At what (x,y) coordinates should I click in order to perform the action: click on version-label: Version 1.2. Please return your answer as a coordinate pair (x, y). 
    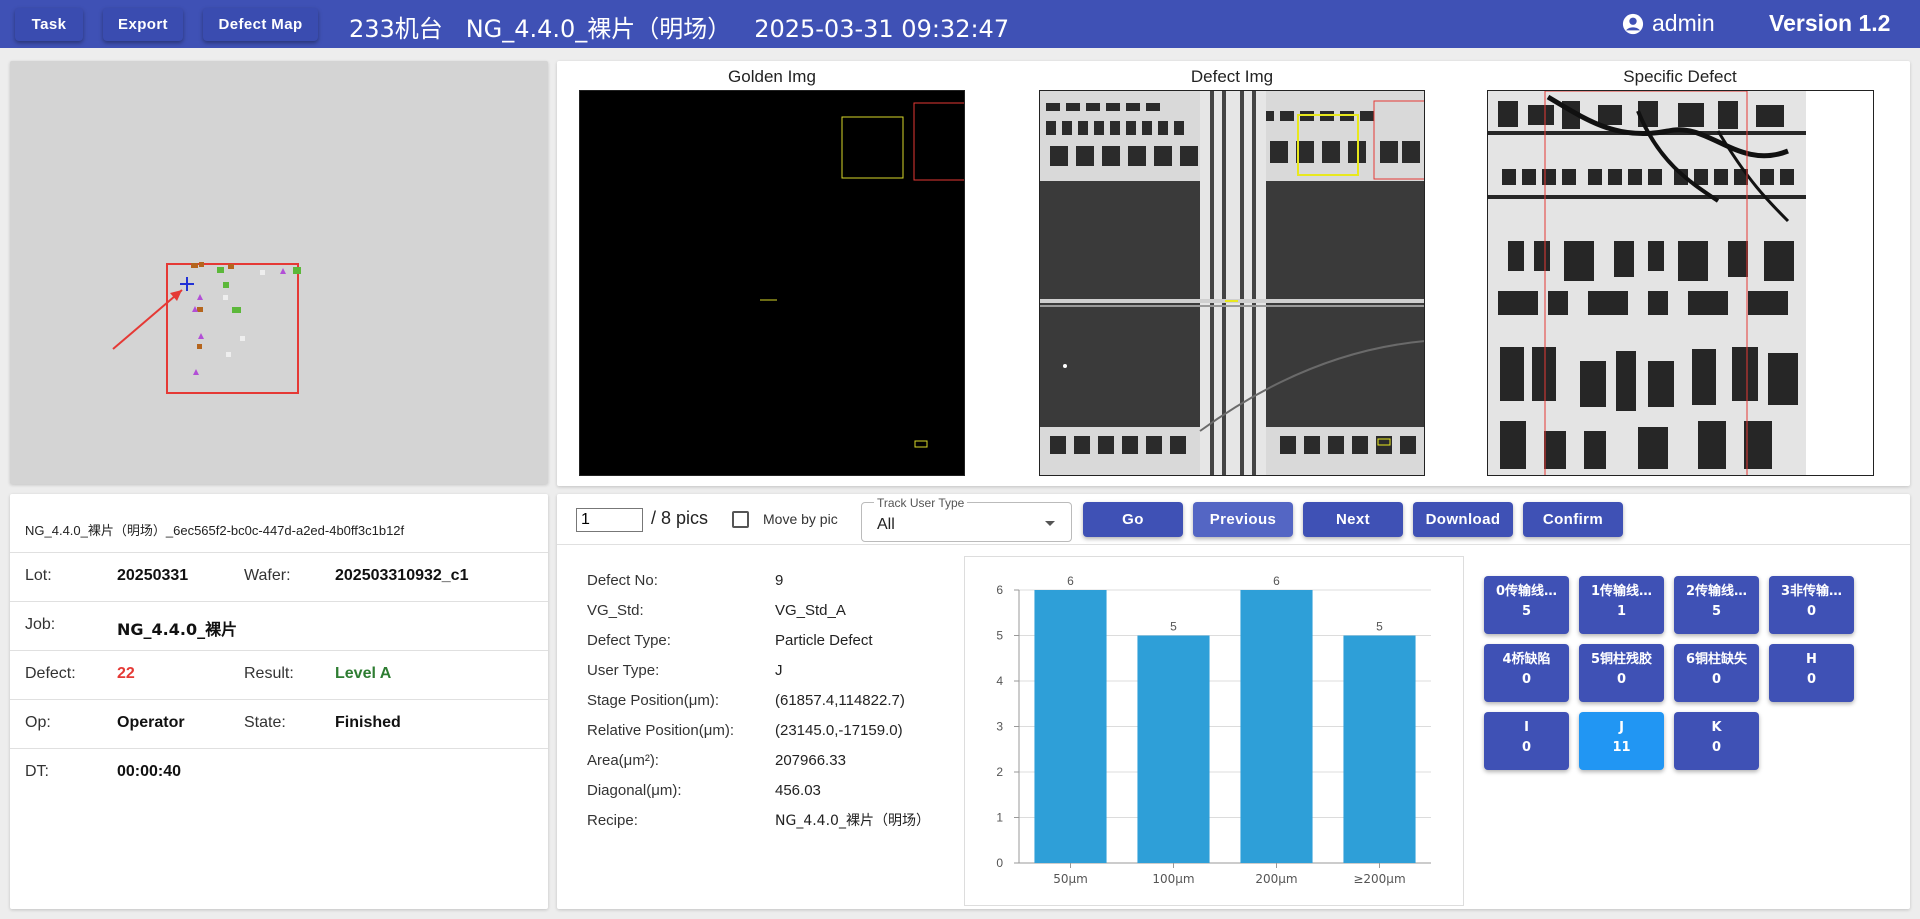
    Looking at the image, I should click on (1830, 23).